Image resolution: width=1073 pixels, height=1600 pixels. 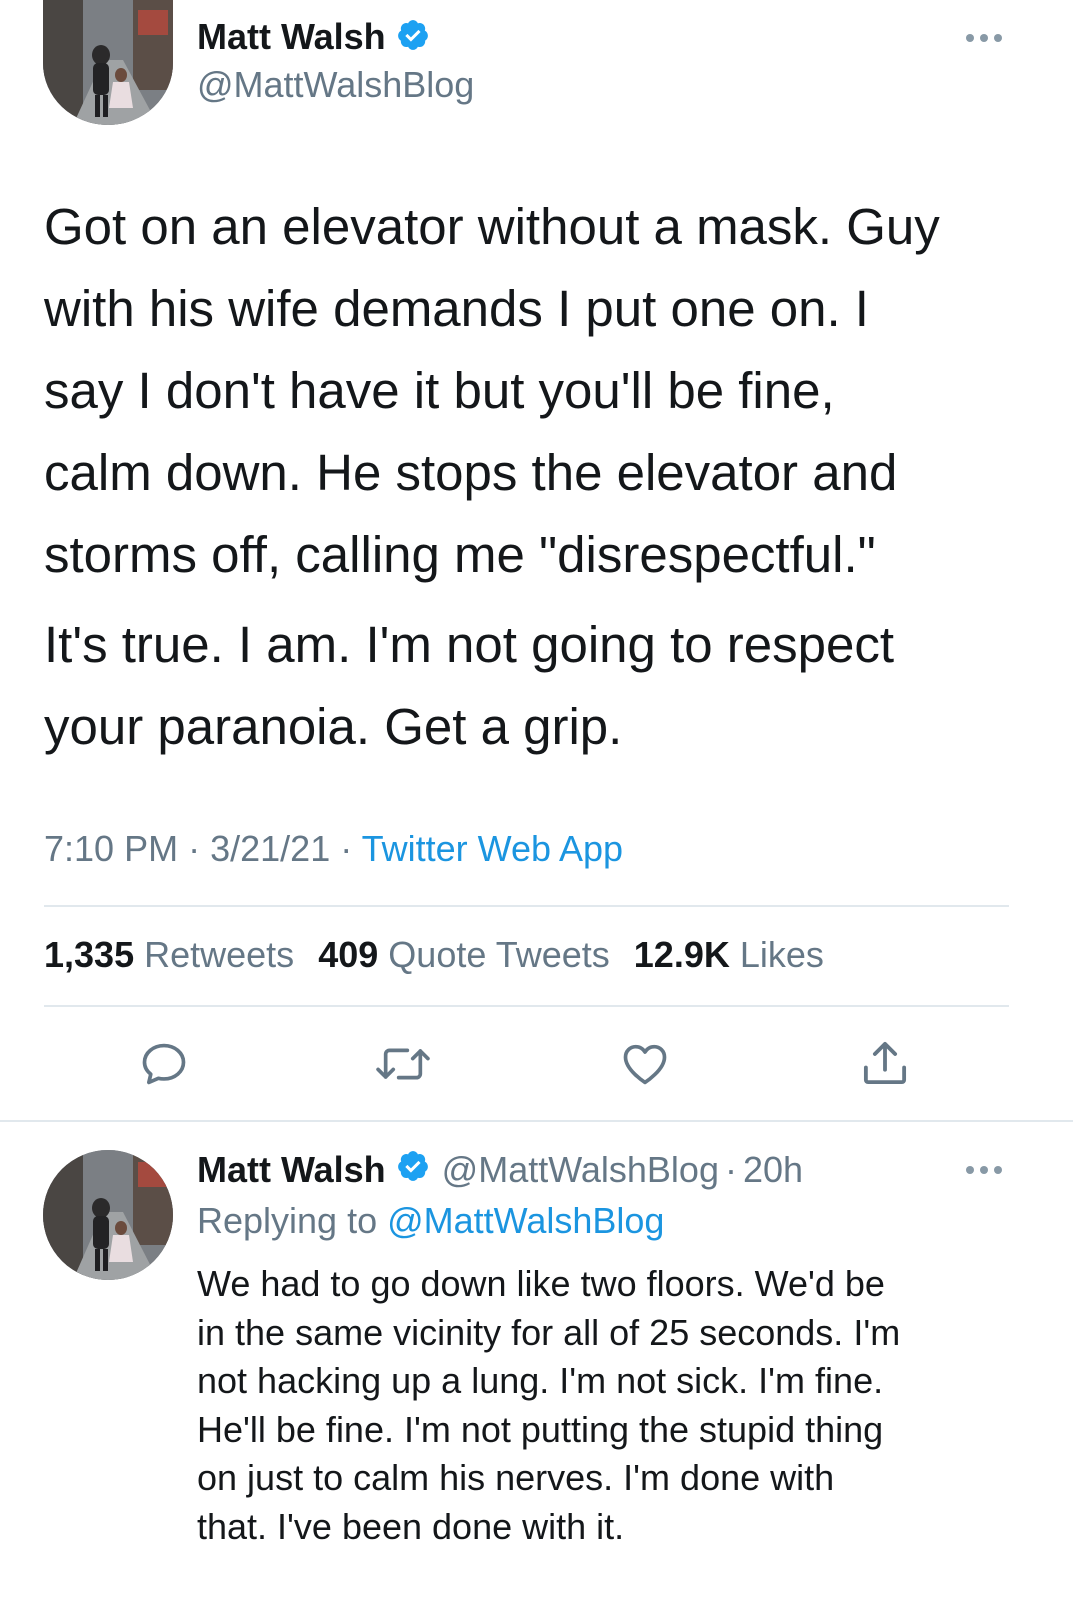 What do you see at coordinates (270, 848) in the screenshot?
I see `tweet-date: 3/21/21` at bounding box center [270, 848].